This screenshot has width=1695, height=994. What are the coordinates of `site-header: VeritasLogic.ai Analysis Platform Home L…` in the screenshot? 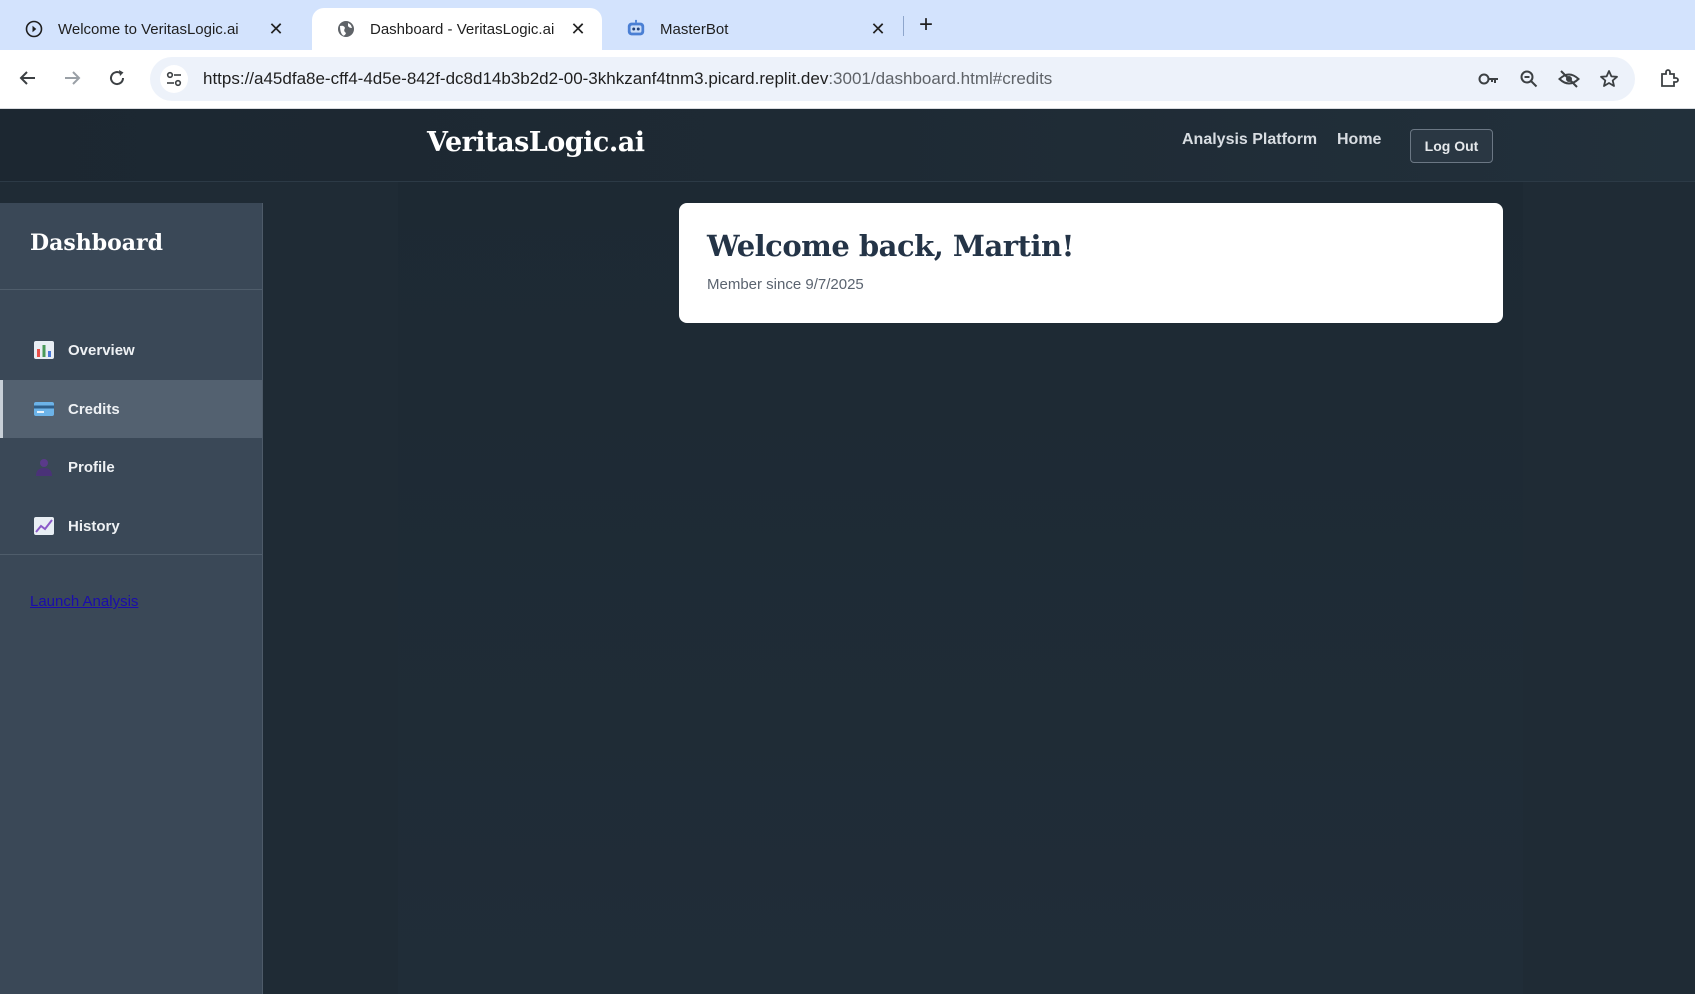 It's located at (847, 145).